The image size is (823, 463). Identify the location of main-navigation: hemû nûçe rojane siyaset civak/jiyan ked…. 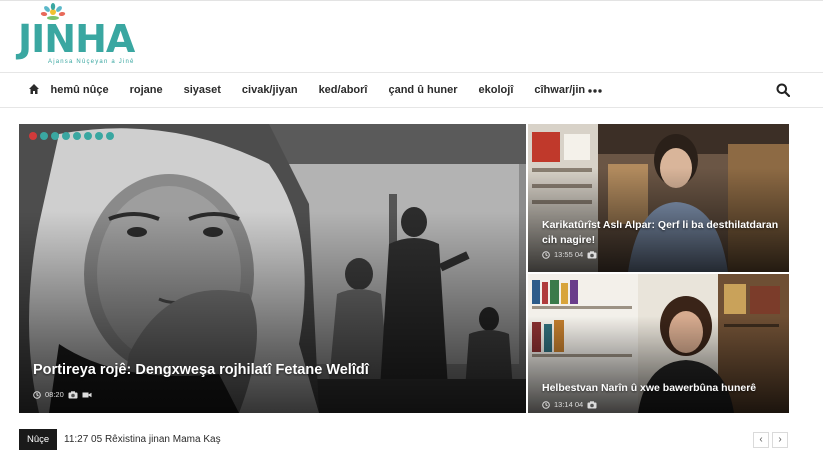
(411, 90).